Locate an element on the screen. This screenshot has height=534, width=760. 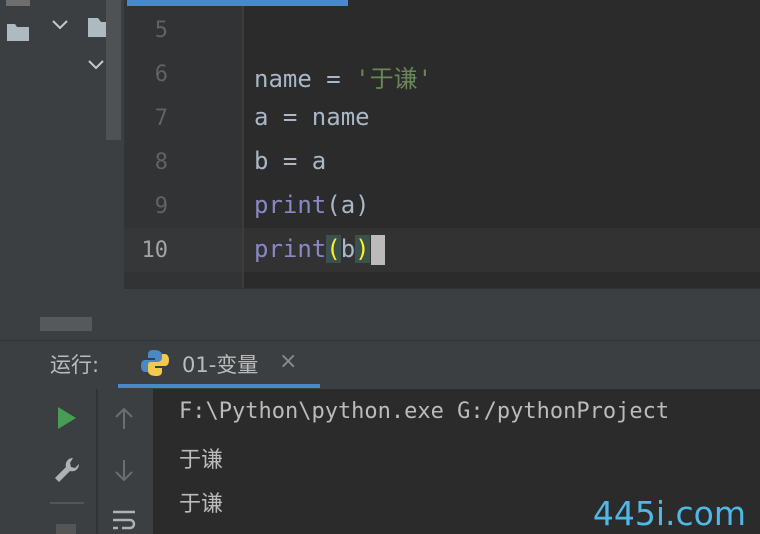
watermark: 445i.com is located at coordinates (669, 513).